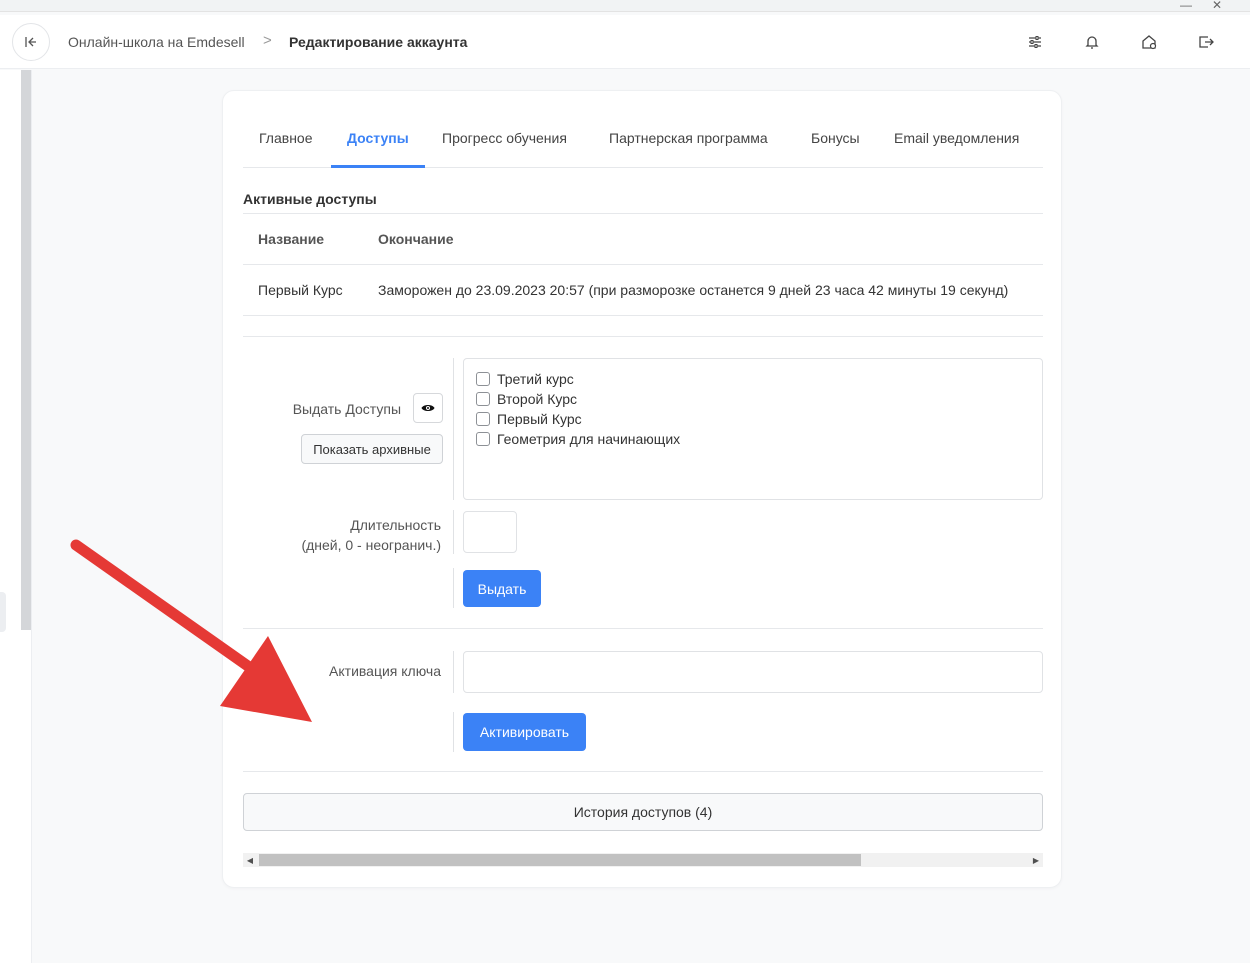 Image resolution: width=1250 pixels, height=963 pixels. Describe the element at coordinates (371, 545) in the screenshot. I see `duration-hint: (дней, 0 - неогранич.)` at that location.